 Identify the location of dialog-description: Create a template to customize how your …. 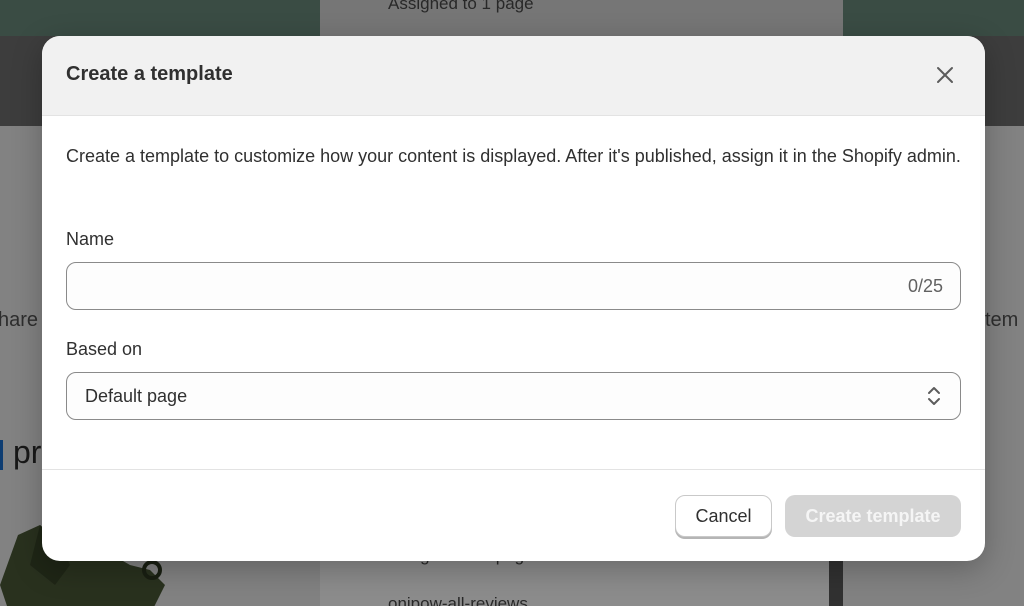
(513, 156).